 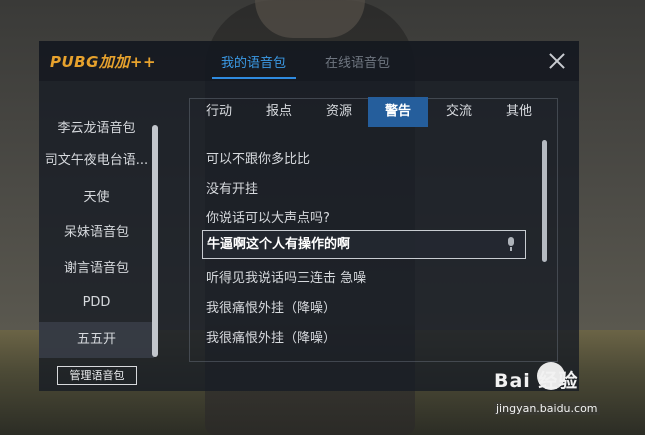 I want to click on tab-action: 行动, so click(x=219, y=112).